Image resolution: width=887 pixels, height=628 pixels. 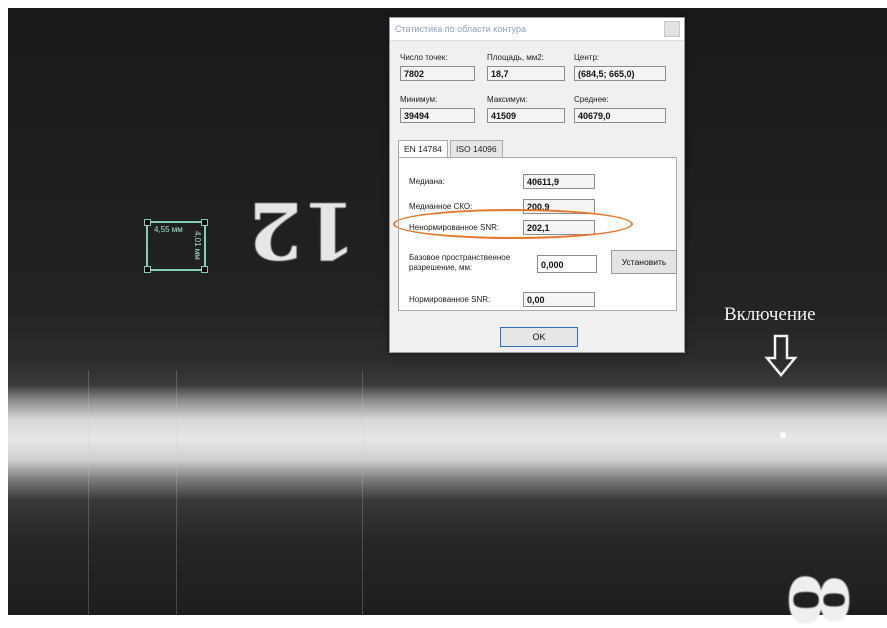 I want to click on basic-resolution-label-line1: Базовое пространственное, so click(x=460, y=257).